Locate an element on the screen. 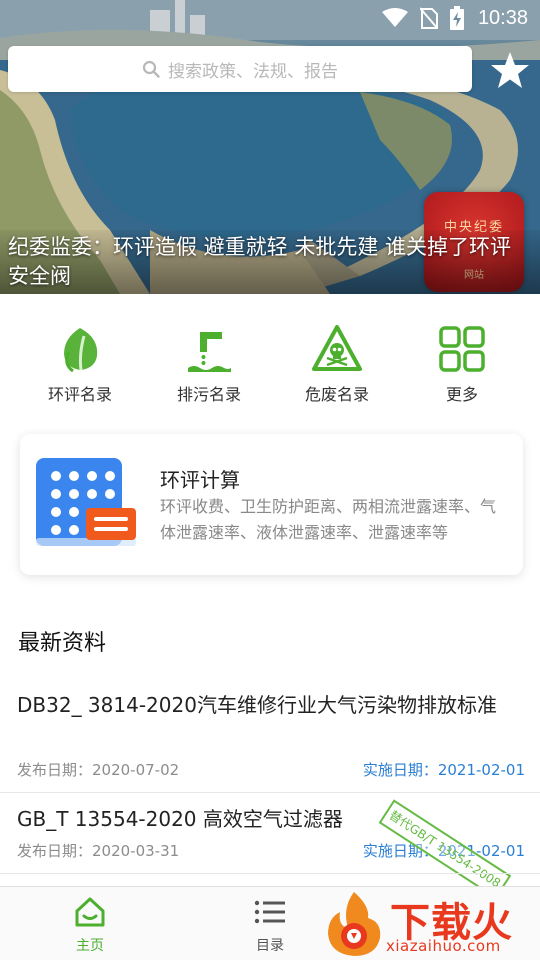 This screenshot has width=540, height=960. xiazaihuo-watermark: 下载火 xiazaihuo.com is located at coordinates (430, 924).